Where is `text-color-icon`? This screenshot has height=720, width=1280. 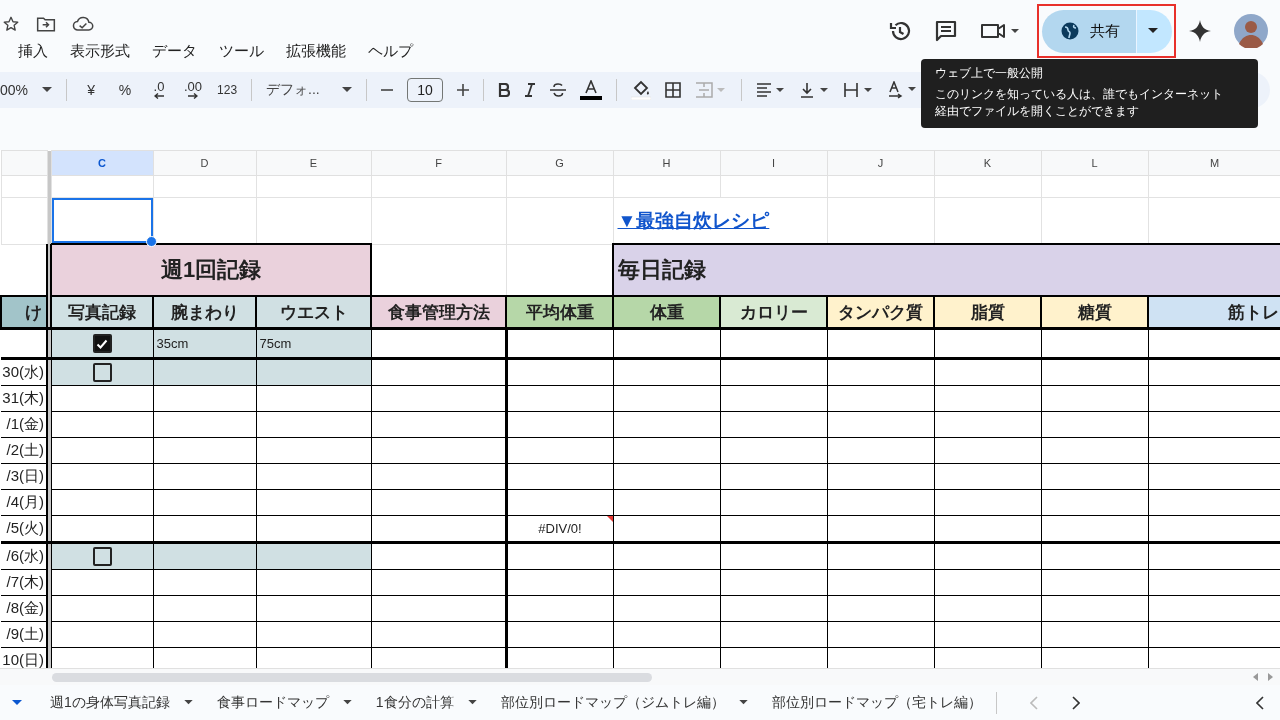 text-color-icon is located at coordinates (591, 90).